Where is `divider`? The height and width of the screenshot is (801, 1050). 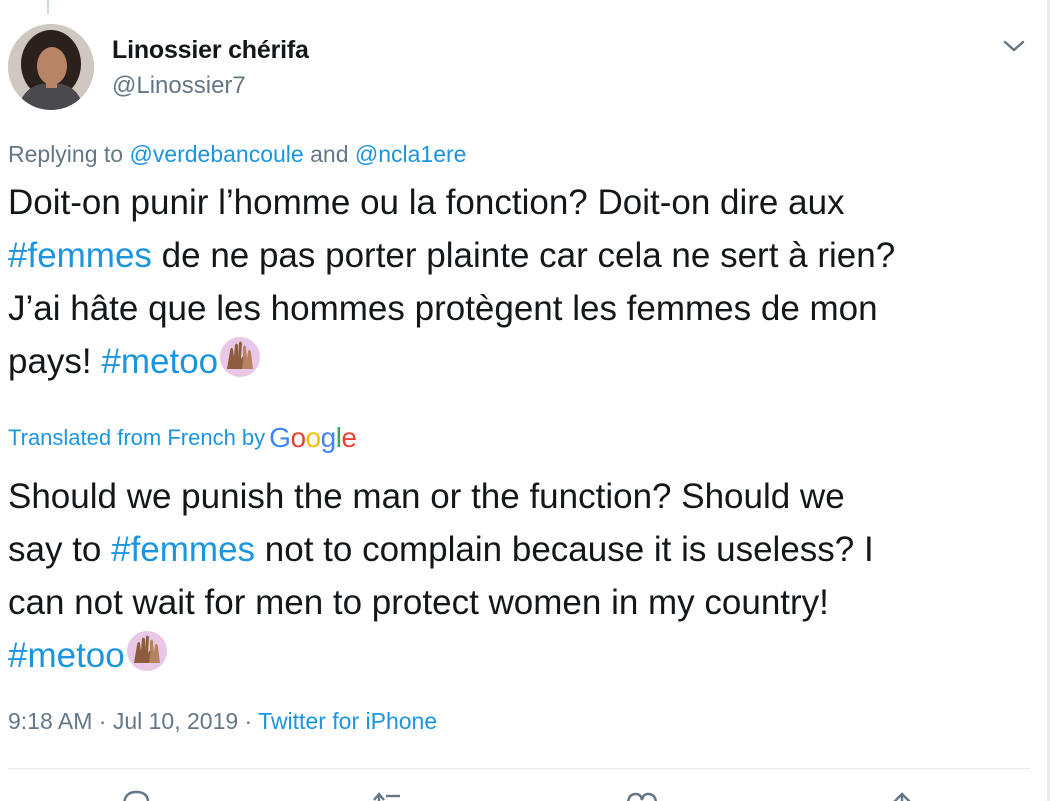 divider is located at coordinates (519, 768).